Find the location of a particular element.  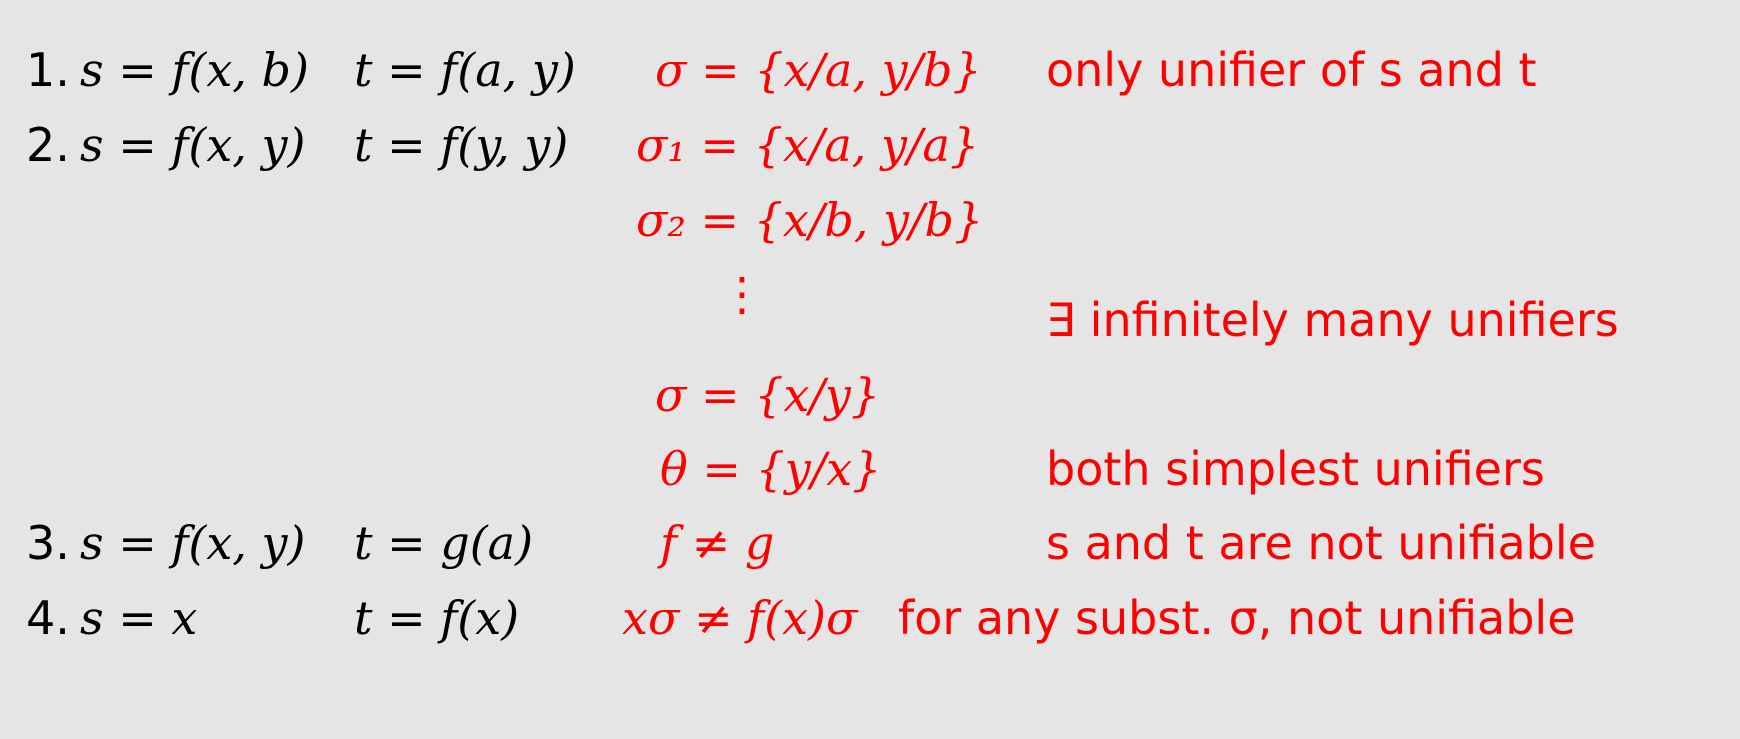

row-1-note: only unifier of s and t is located at coordinates (1291, 70).